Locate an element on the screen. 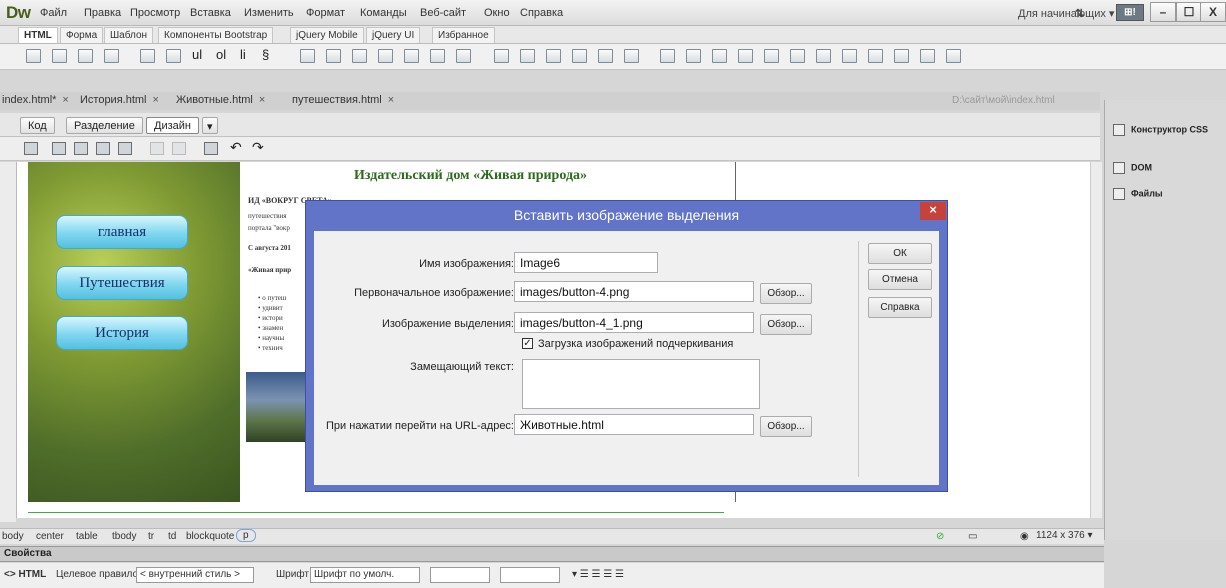 The image size is (1226, 588). tag-p: p is located at coordinates (246, 535).